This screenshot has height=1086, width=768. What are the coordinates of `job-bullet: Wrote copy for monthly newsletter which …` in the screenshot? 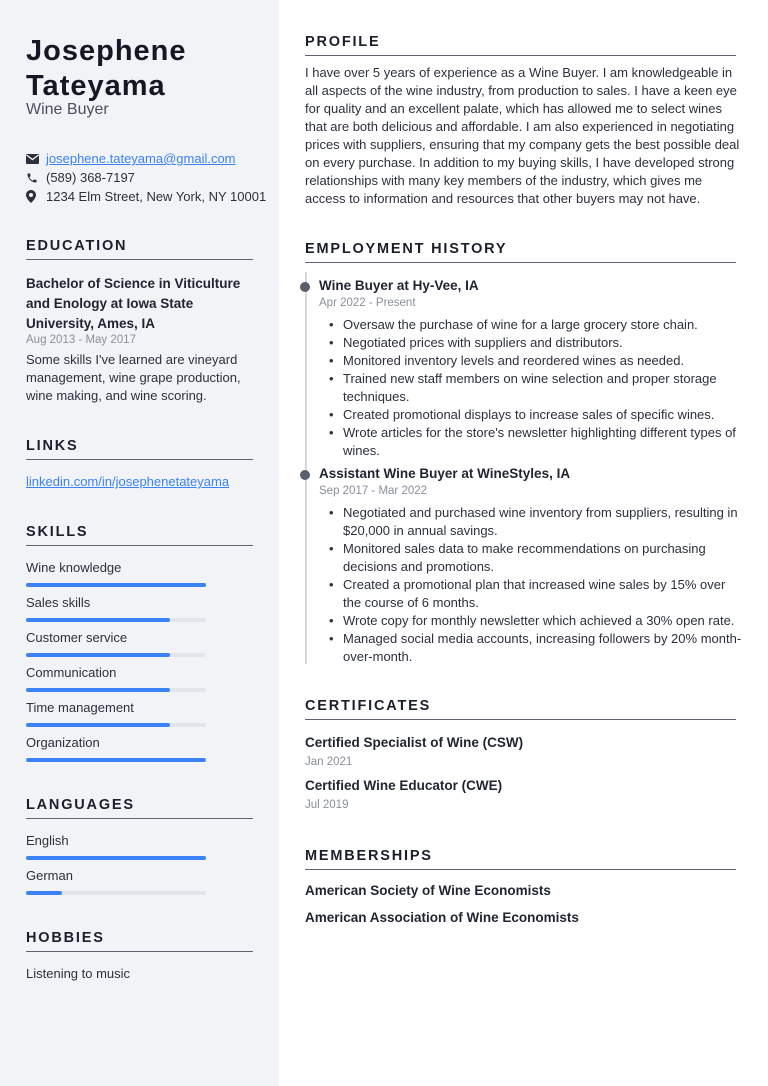 It's located at (536, 621).